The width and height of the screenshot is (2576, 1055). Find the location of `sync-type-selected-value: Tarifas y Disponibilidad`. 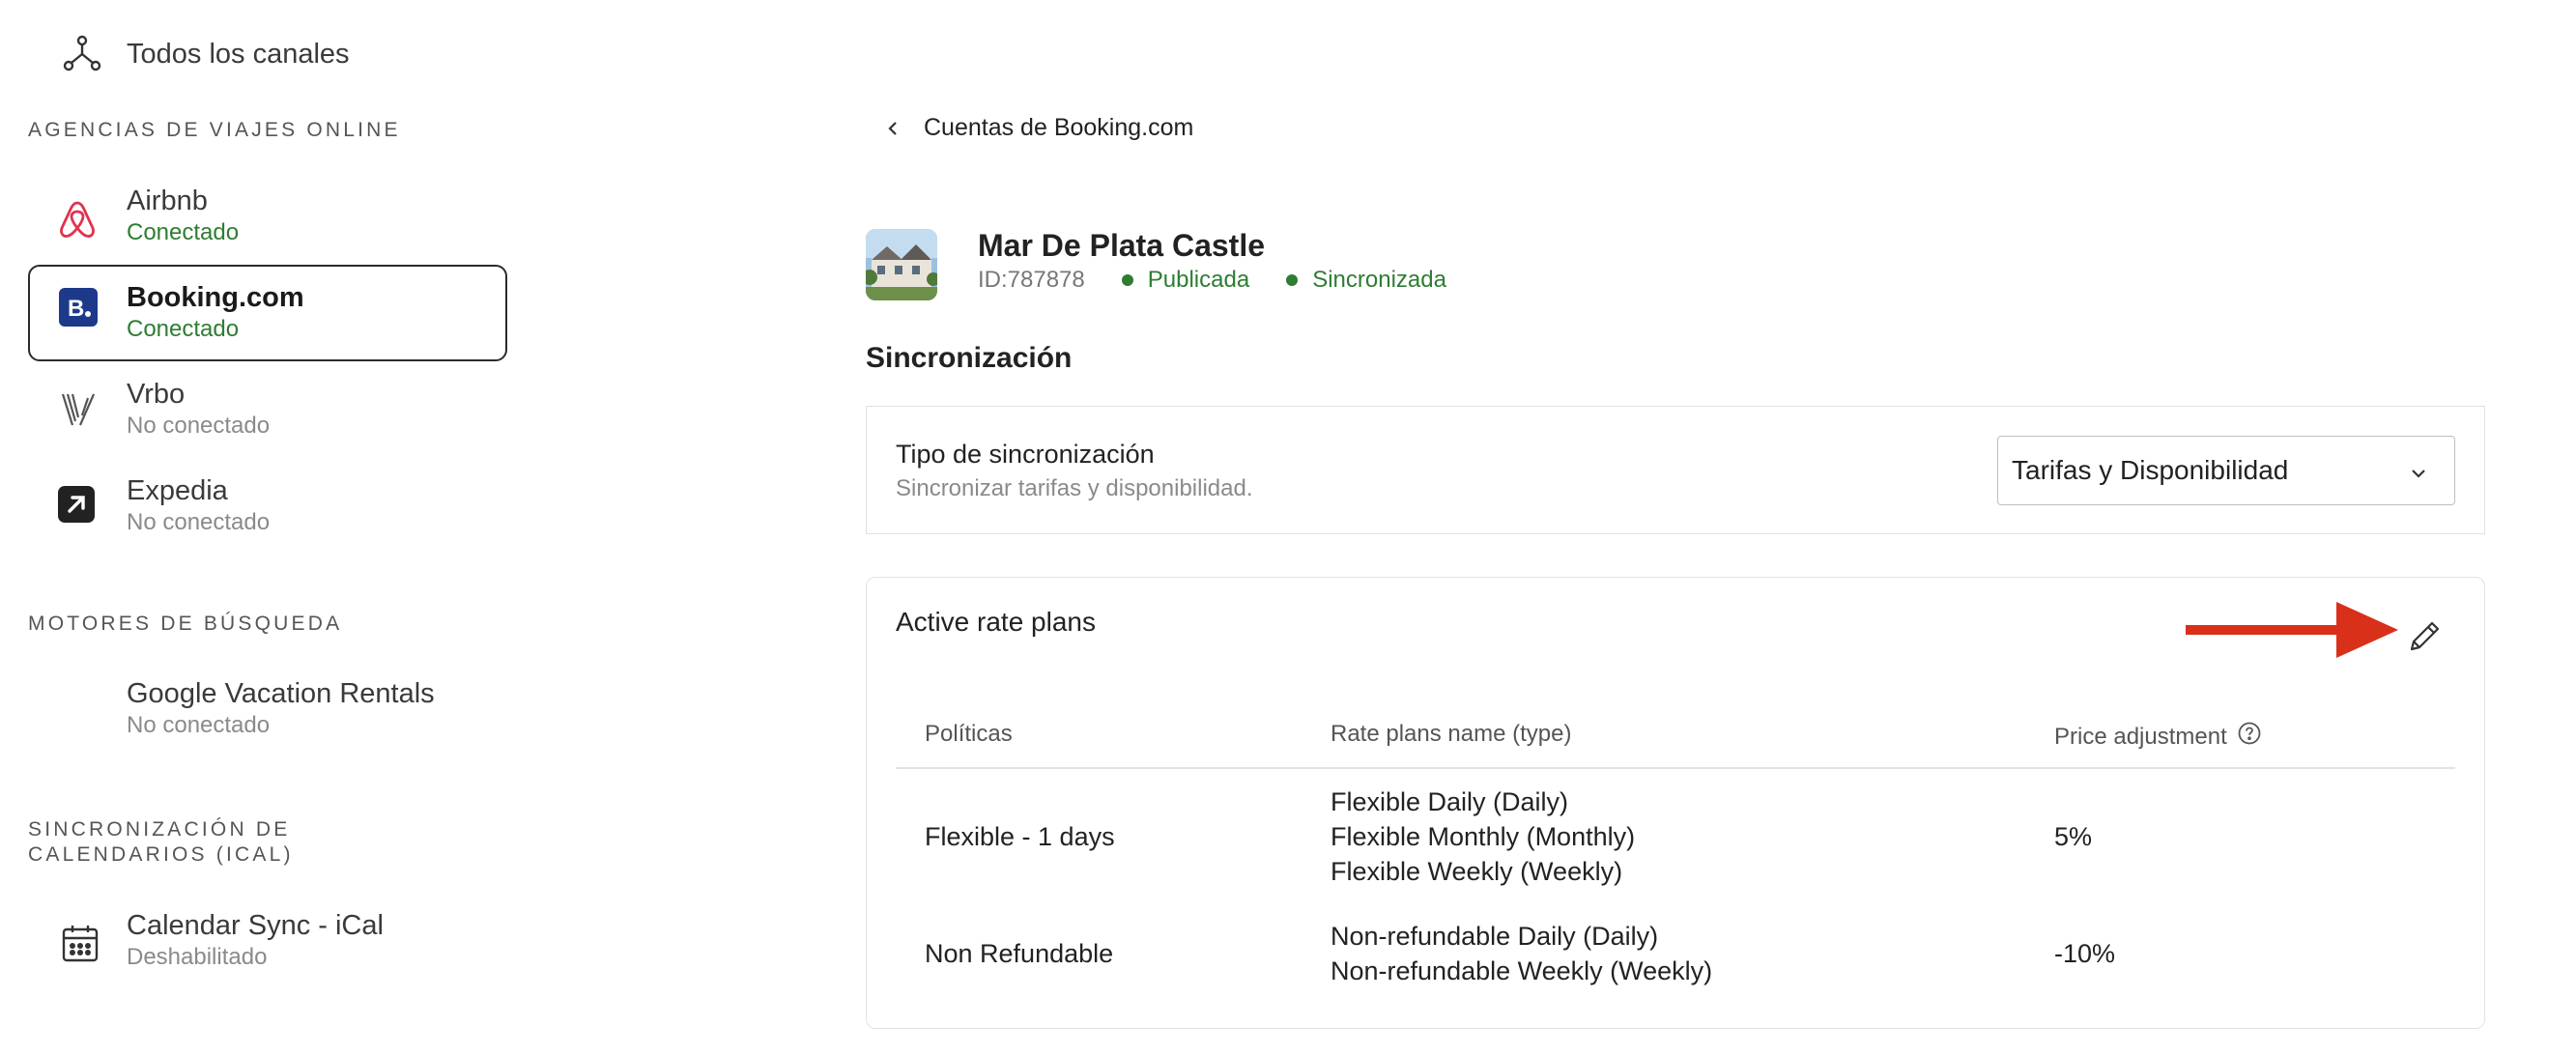

sync-type-selected-value: Tarifas y Disponibilidad is located at coordinates (2151, 470).